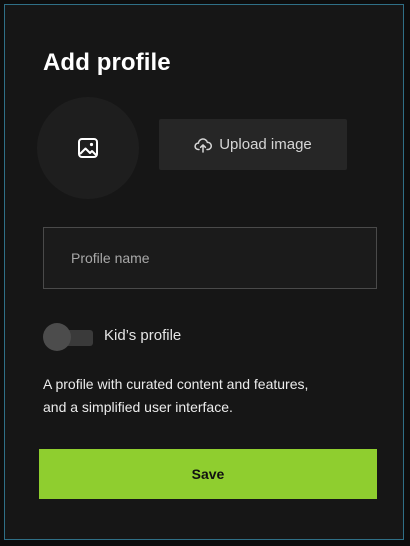  What do you see at coordinates (57, 337) in the screenshot?
I see `toggle-knob` at bounding box center [57, 337].